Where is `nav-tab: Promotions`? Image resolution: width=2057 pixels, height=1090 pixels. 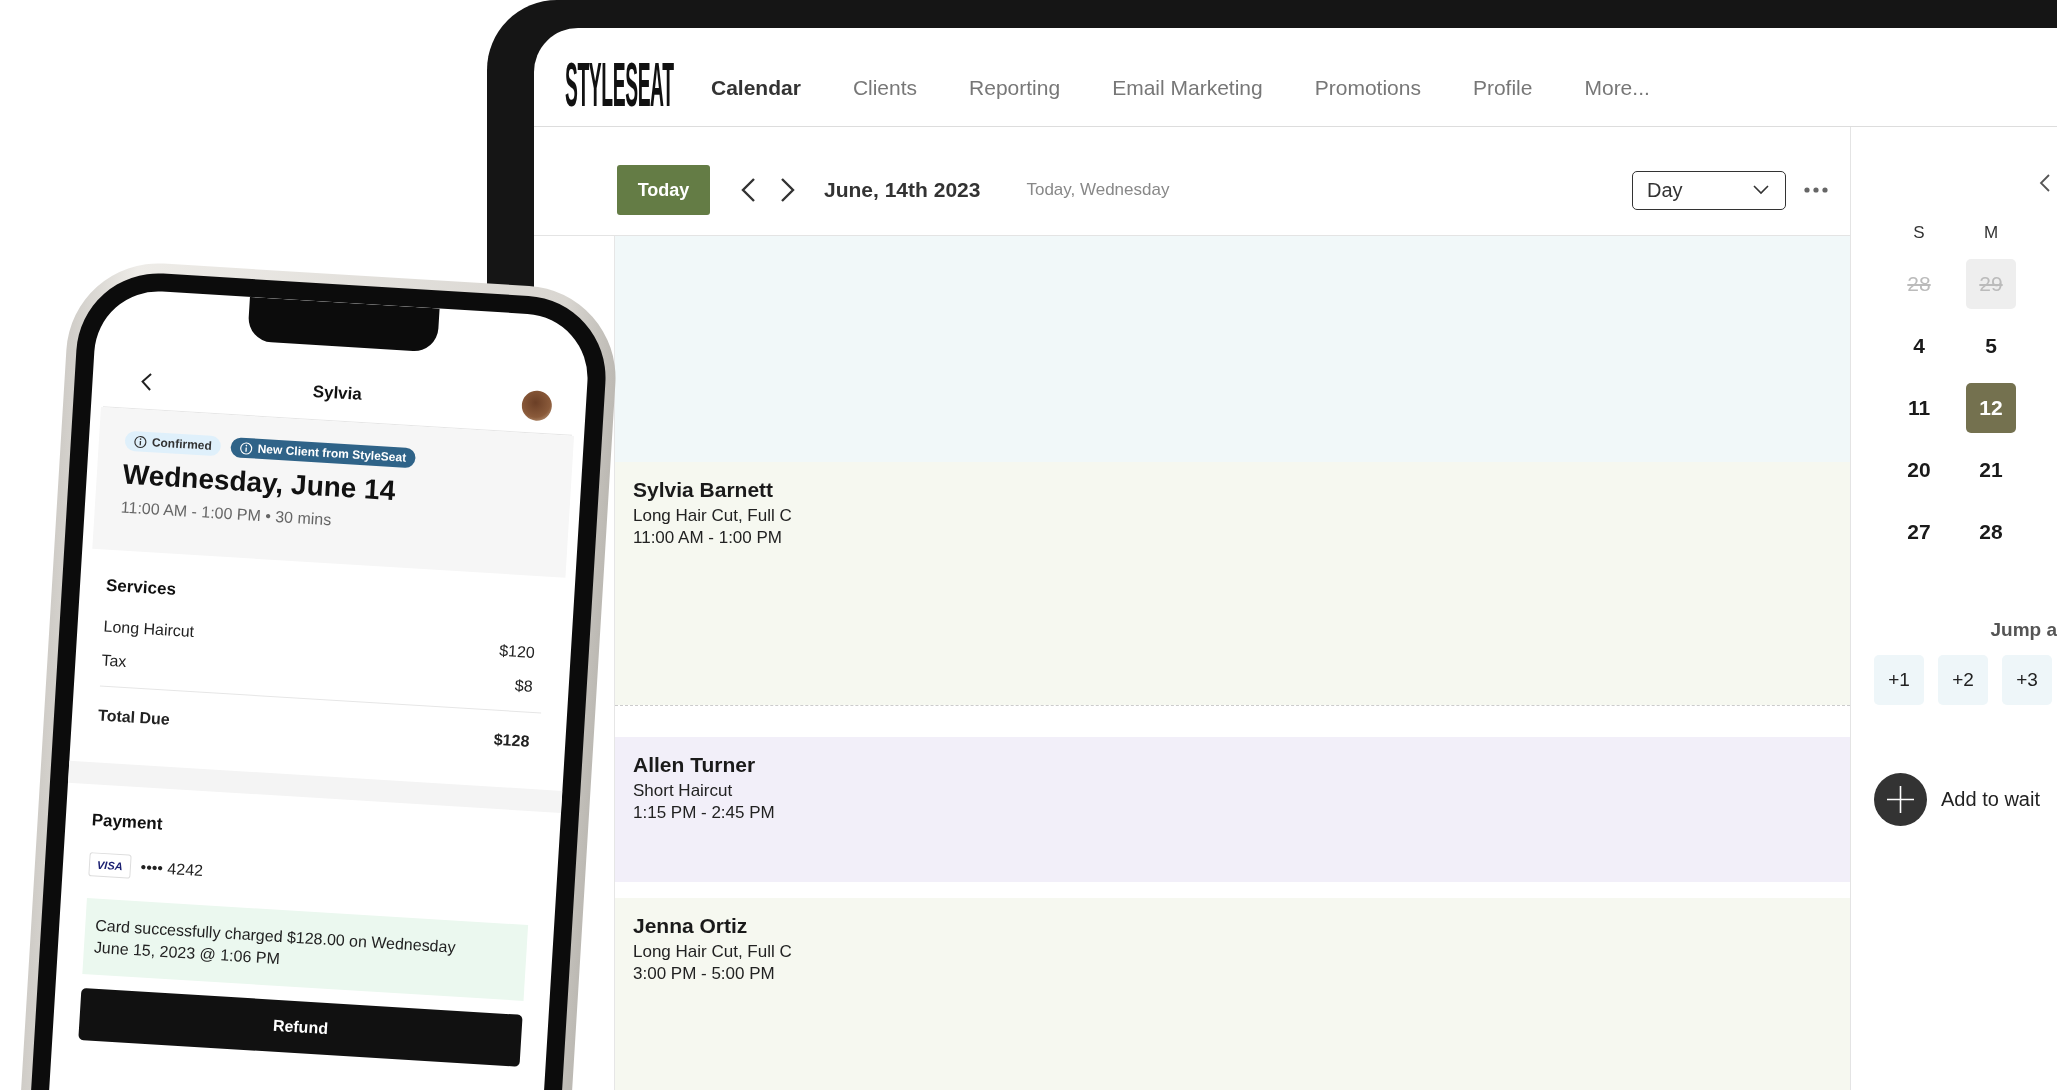
nav-tab: Promotions is located at coordinates (1367, 88).